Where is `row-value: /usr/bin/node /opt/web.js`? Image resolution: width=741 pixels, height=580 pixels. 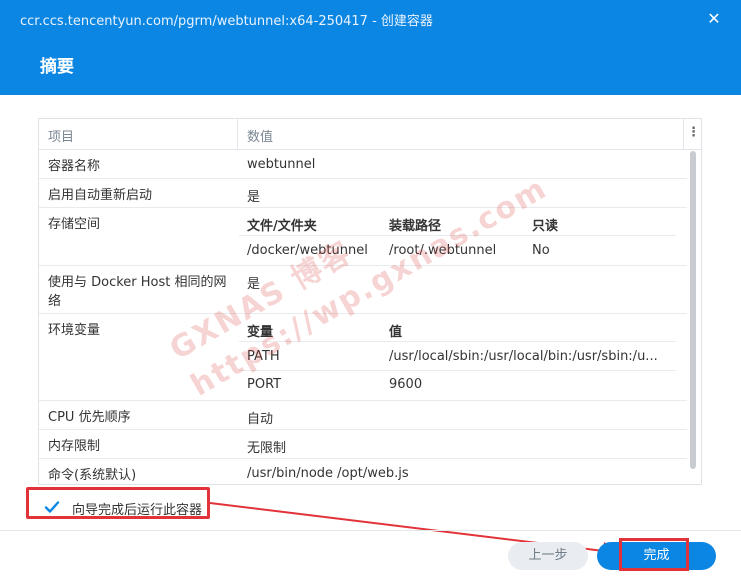
row-value: /usr/bin/node /opt/web.js is located at coordinates (328, 473).